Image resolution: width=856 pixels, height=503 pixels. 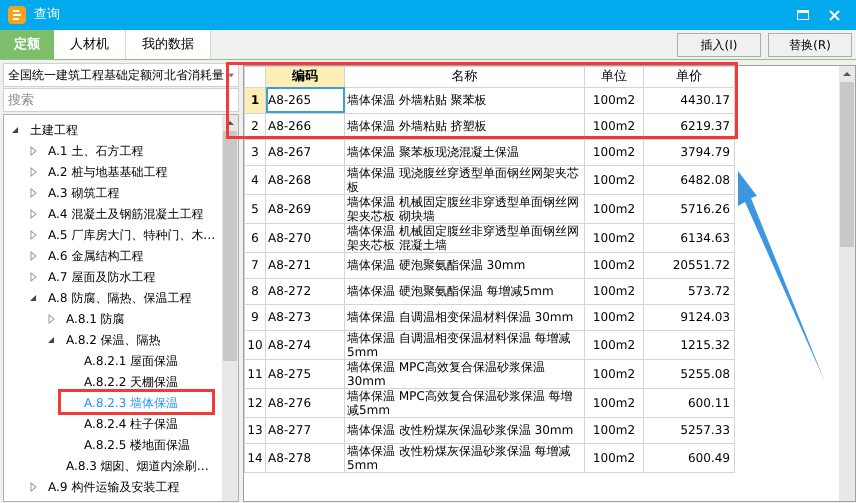 What do you see at coordinates (689, 100) in the screenshot?
I see `table-cell: 4430.17` at bounding box center [689, 100].